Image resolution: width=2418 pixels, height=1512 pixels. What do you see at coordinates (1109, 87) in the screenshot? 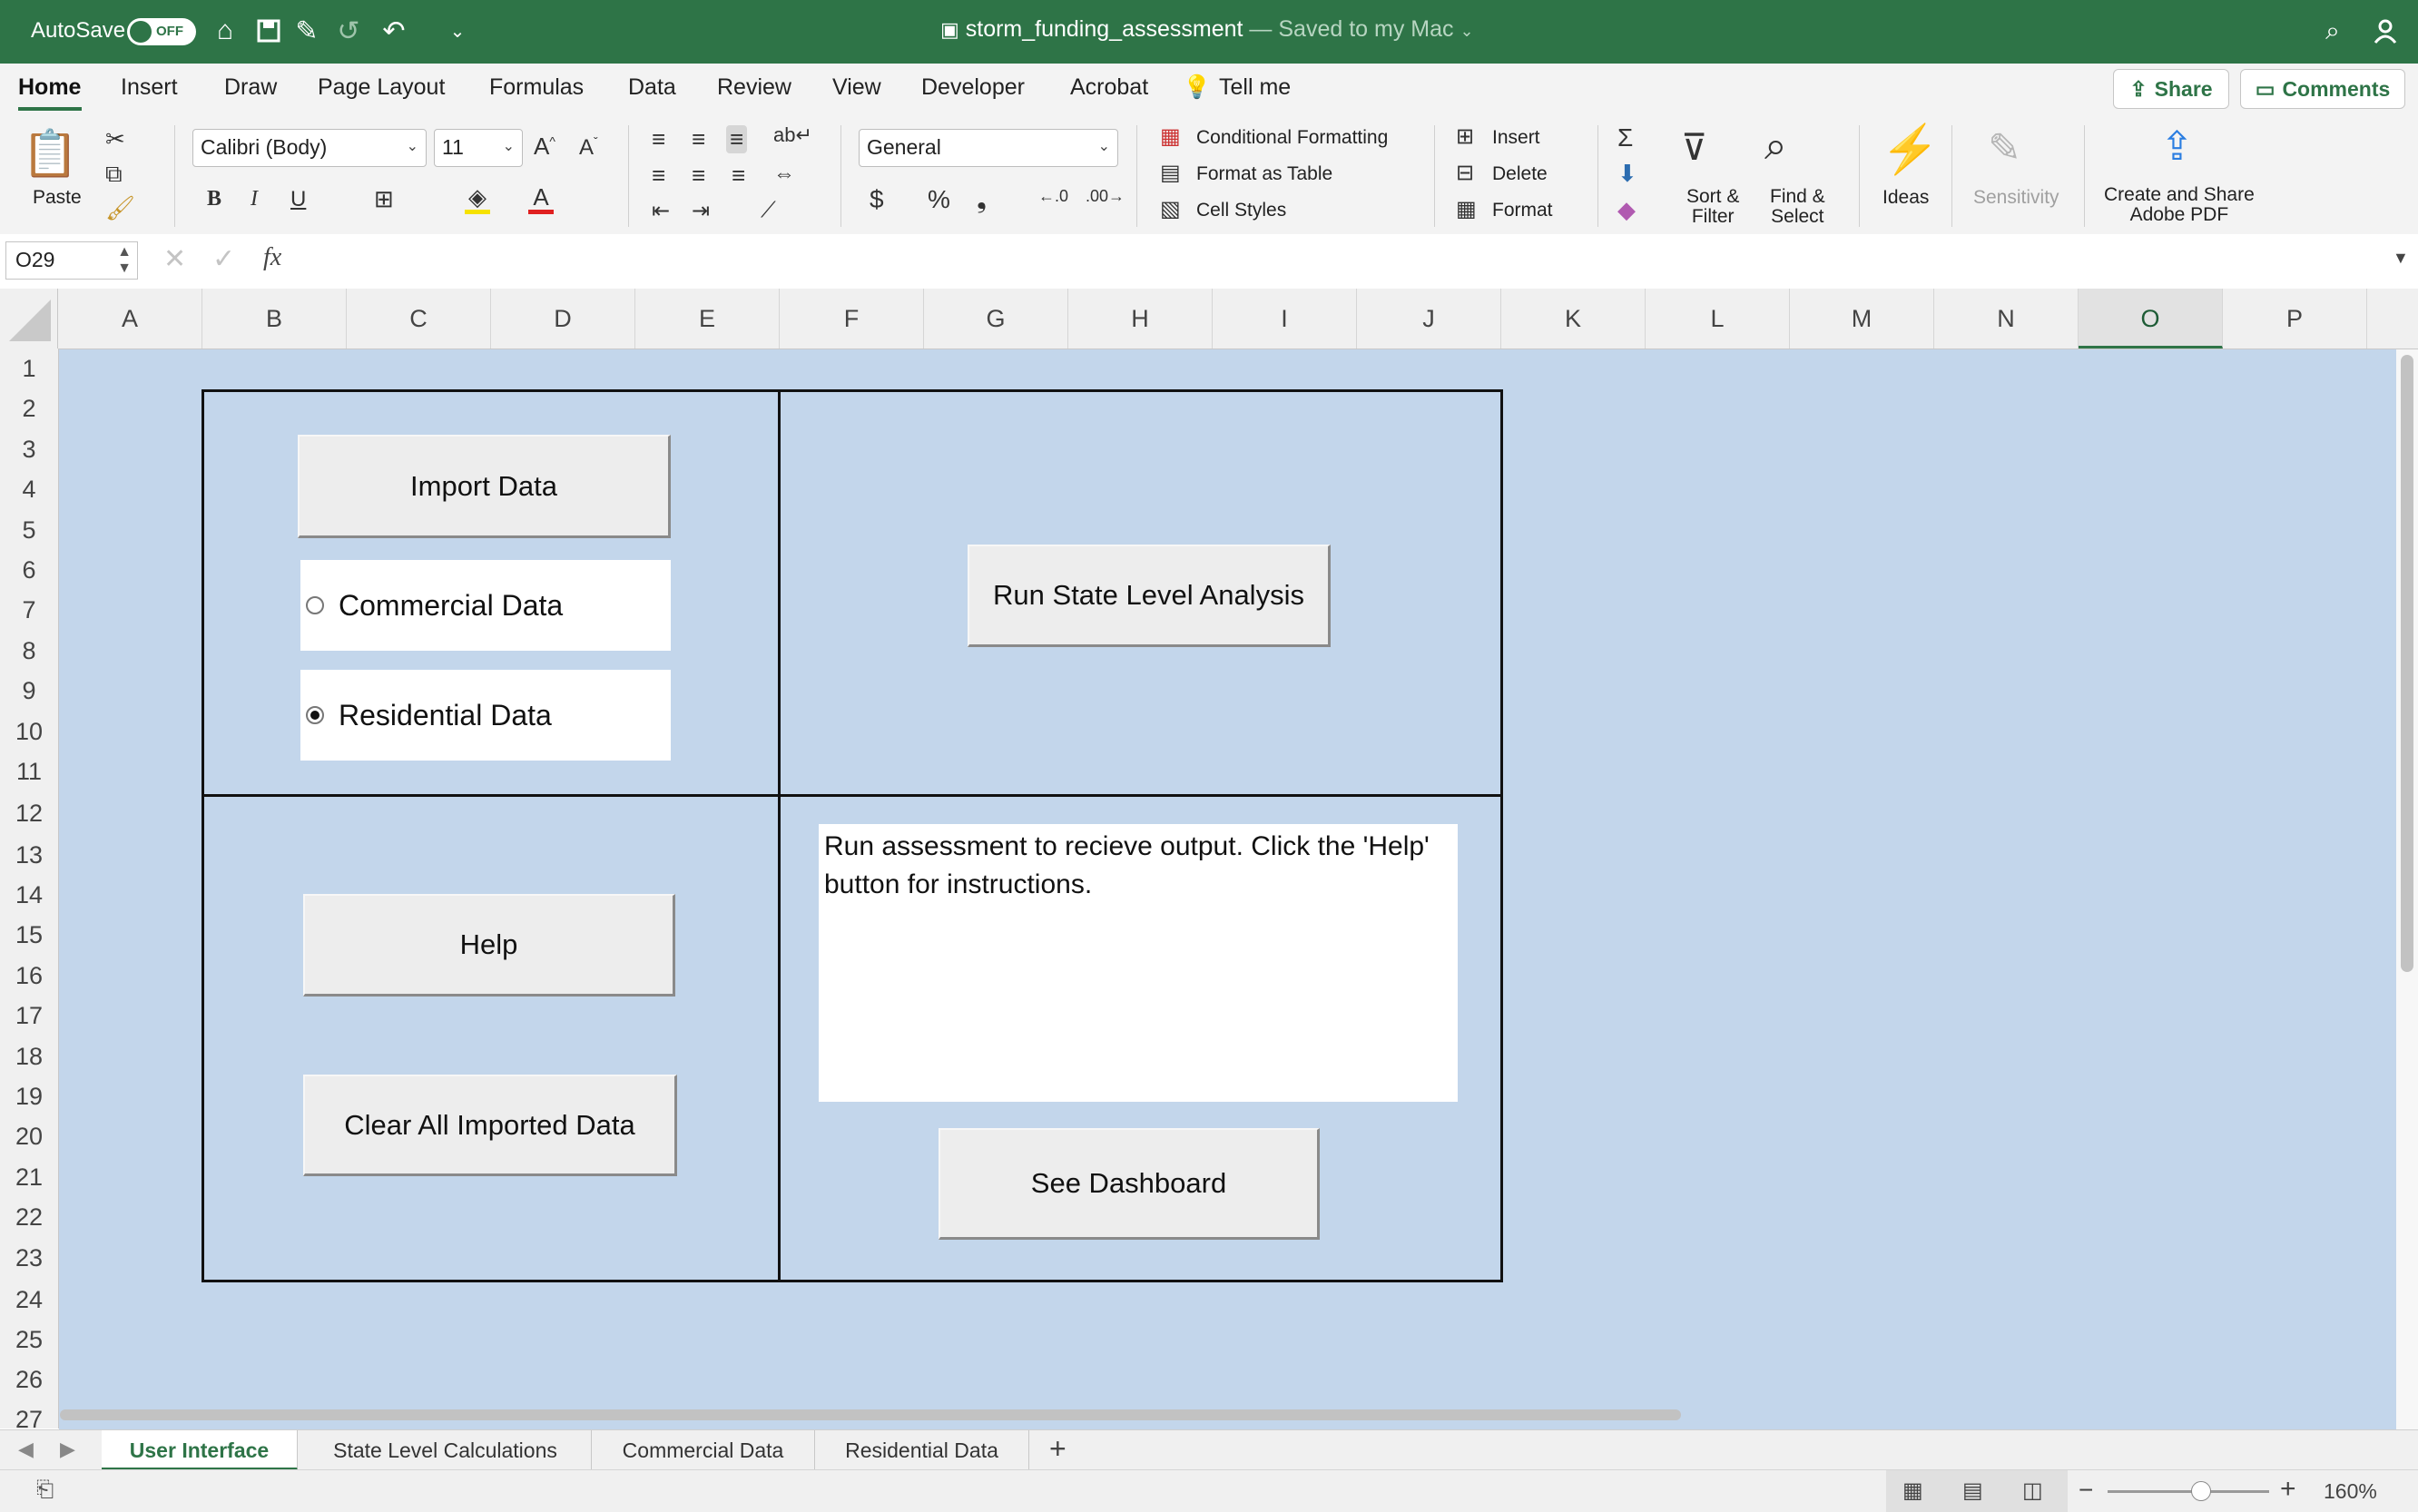
I see `tab-acrobat: Acrobat` at bounding box center [1109, 87].